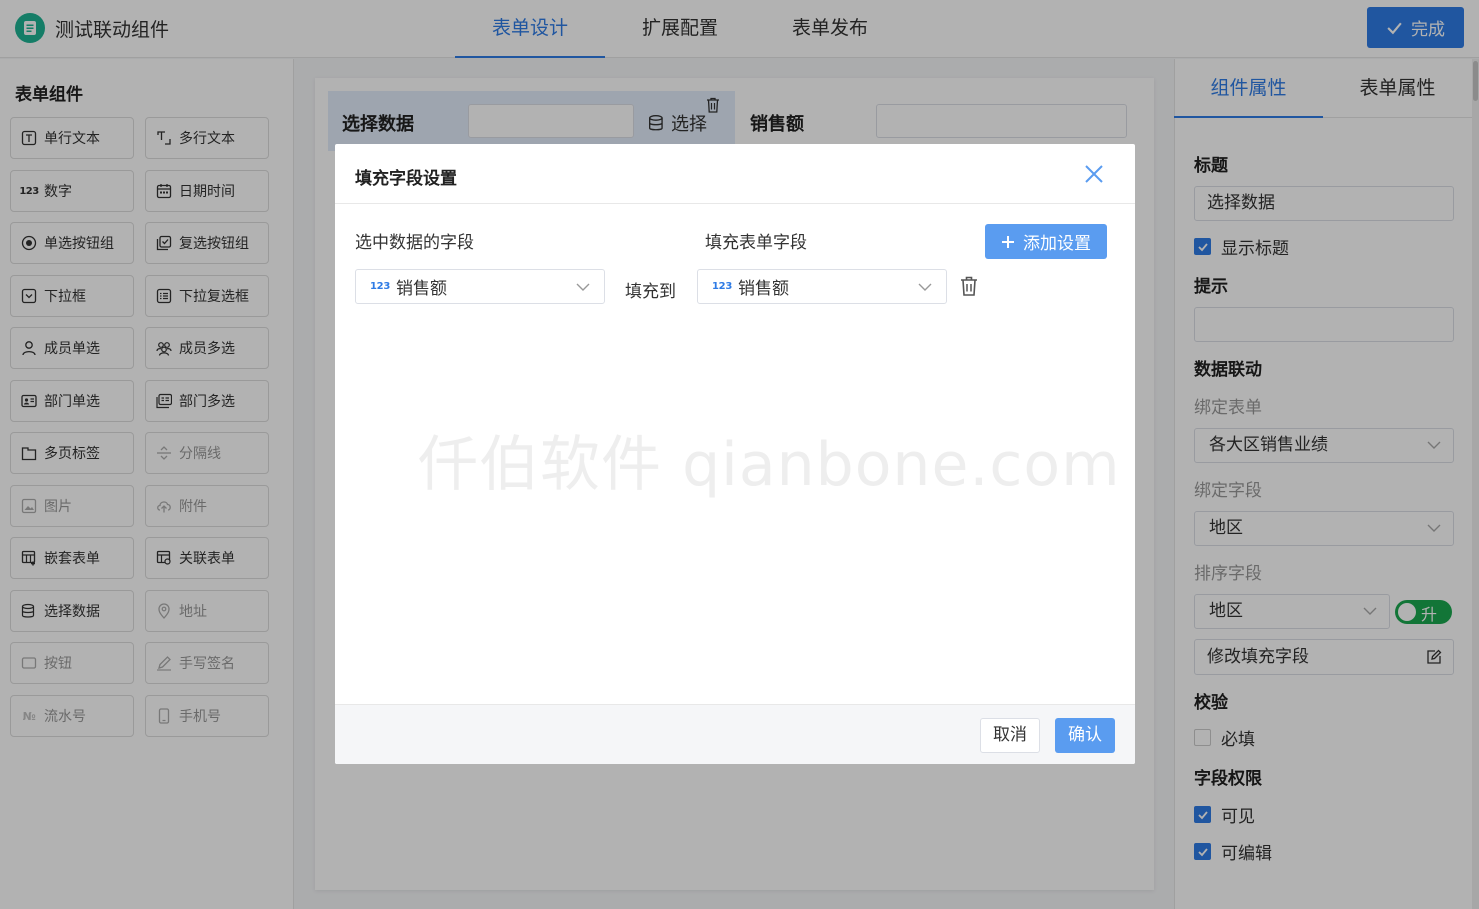  Describe the element at coordinates (763, 289) in the screenshot. I see `target-field-value: 销售额` at that location.